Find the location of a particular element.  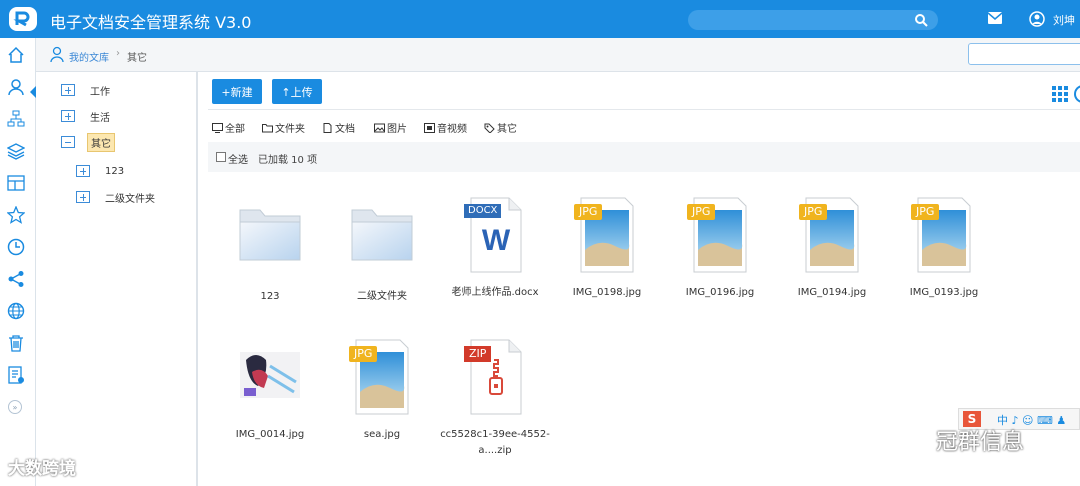

layers-icon is located at coordinates (16, 151).